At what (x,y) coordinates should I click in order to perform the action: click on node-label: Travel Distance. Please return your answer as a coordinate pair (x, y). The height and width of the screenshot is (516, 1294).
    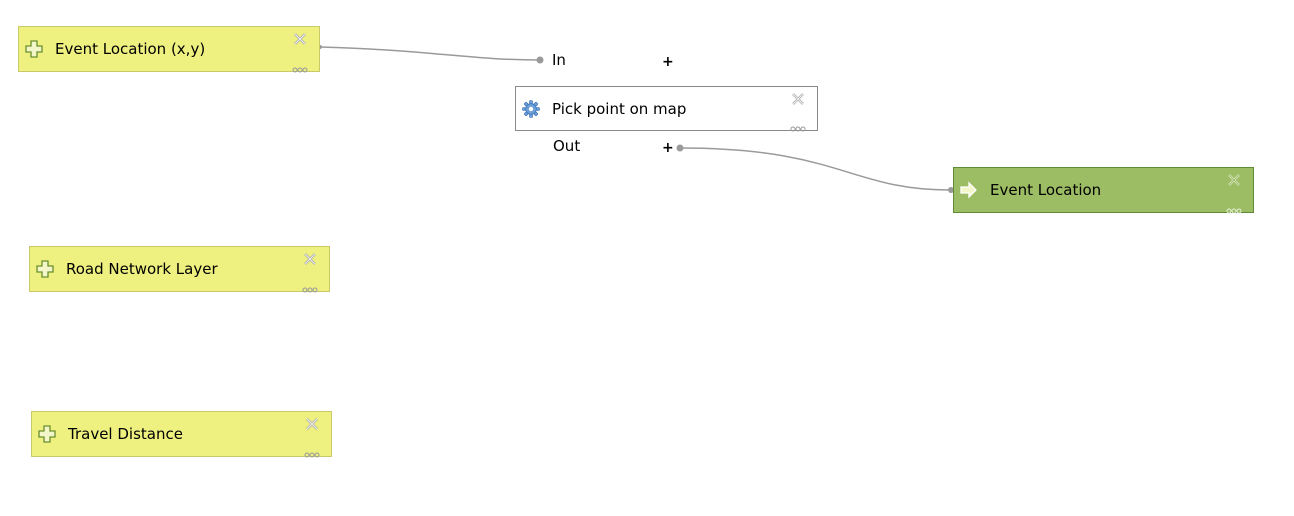
    Looking at the image, I should click on (125, 434).